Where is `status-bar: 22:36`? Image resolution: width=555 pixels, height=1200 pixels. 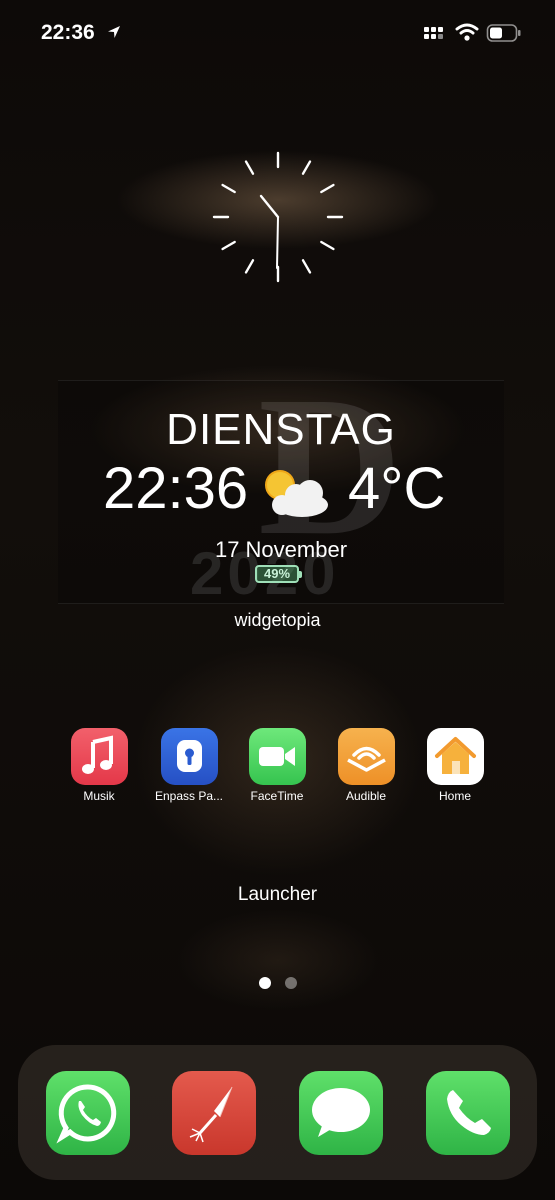 status-bar: 22:36 is located at coordinates (277, 33).